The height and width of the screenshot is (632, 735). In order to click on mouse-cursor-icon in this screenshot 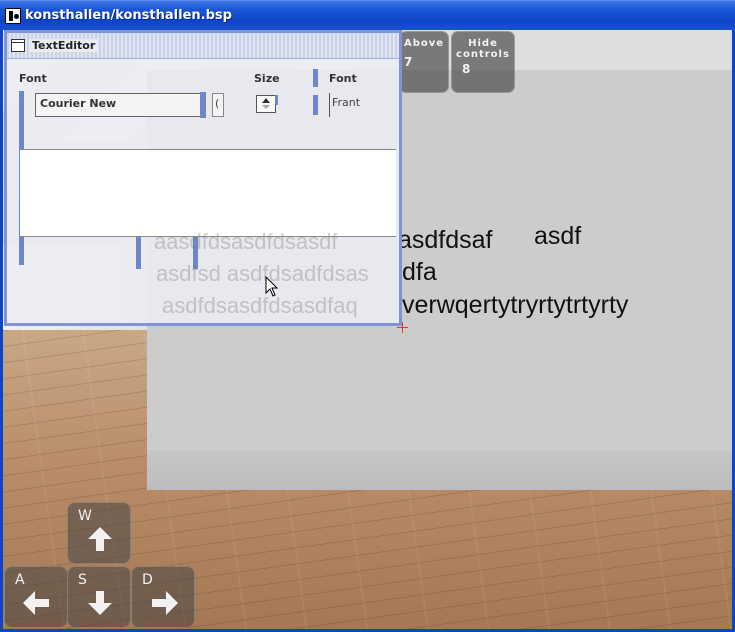, I will do `click(272, 286)`.